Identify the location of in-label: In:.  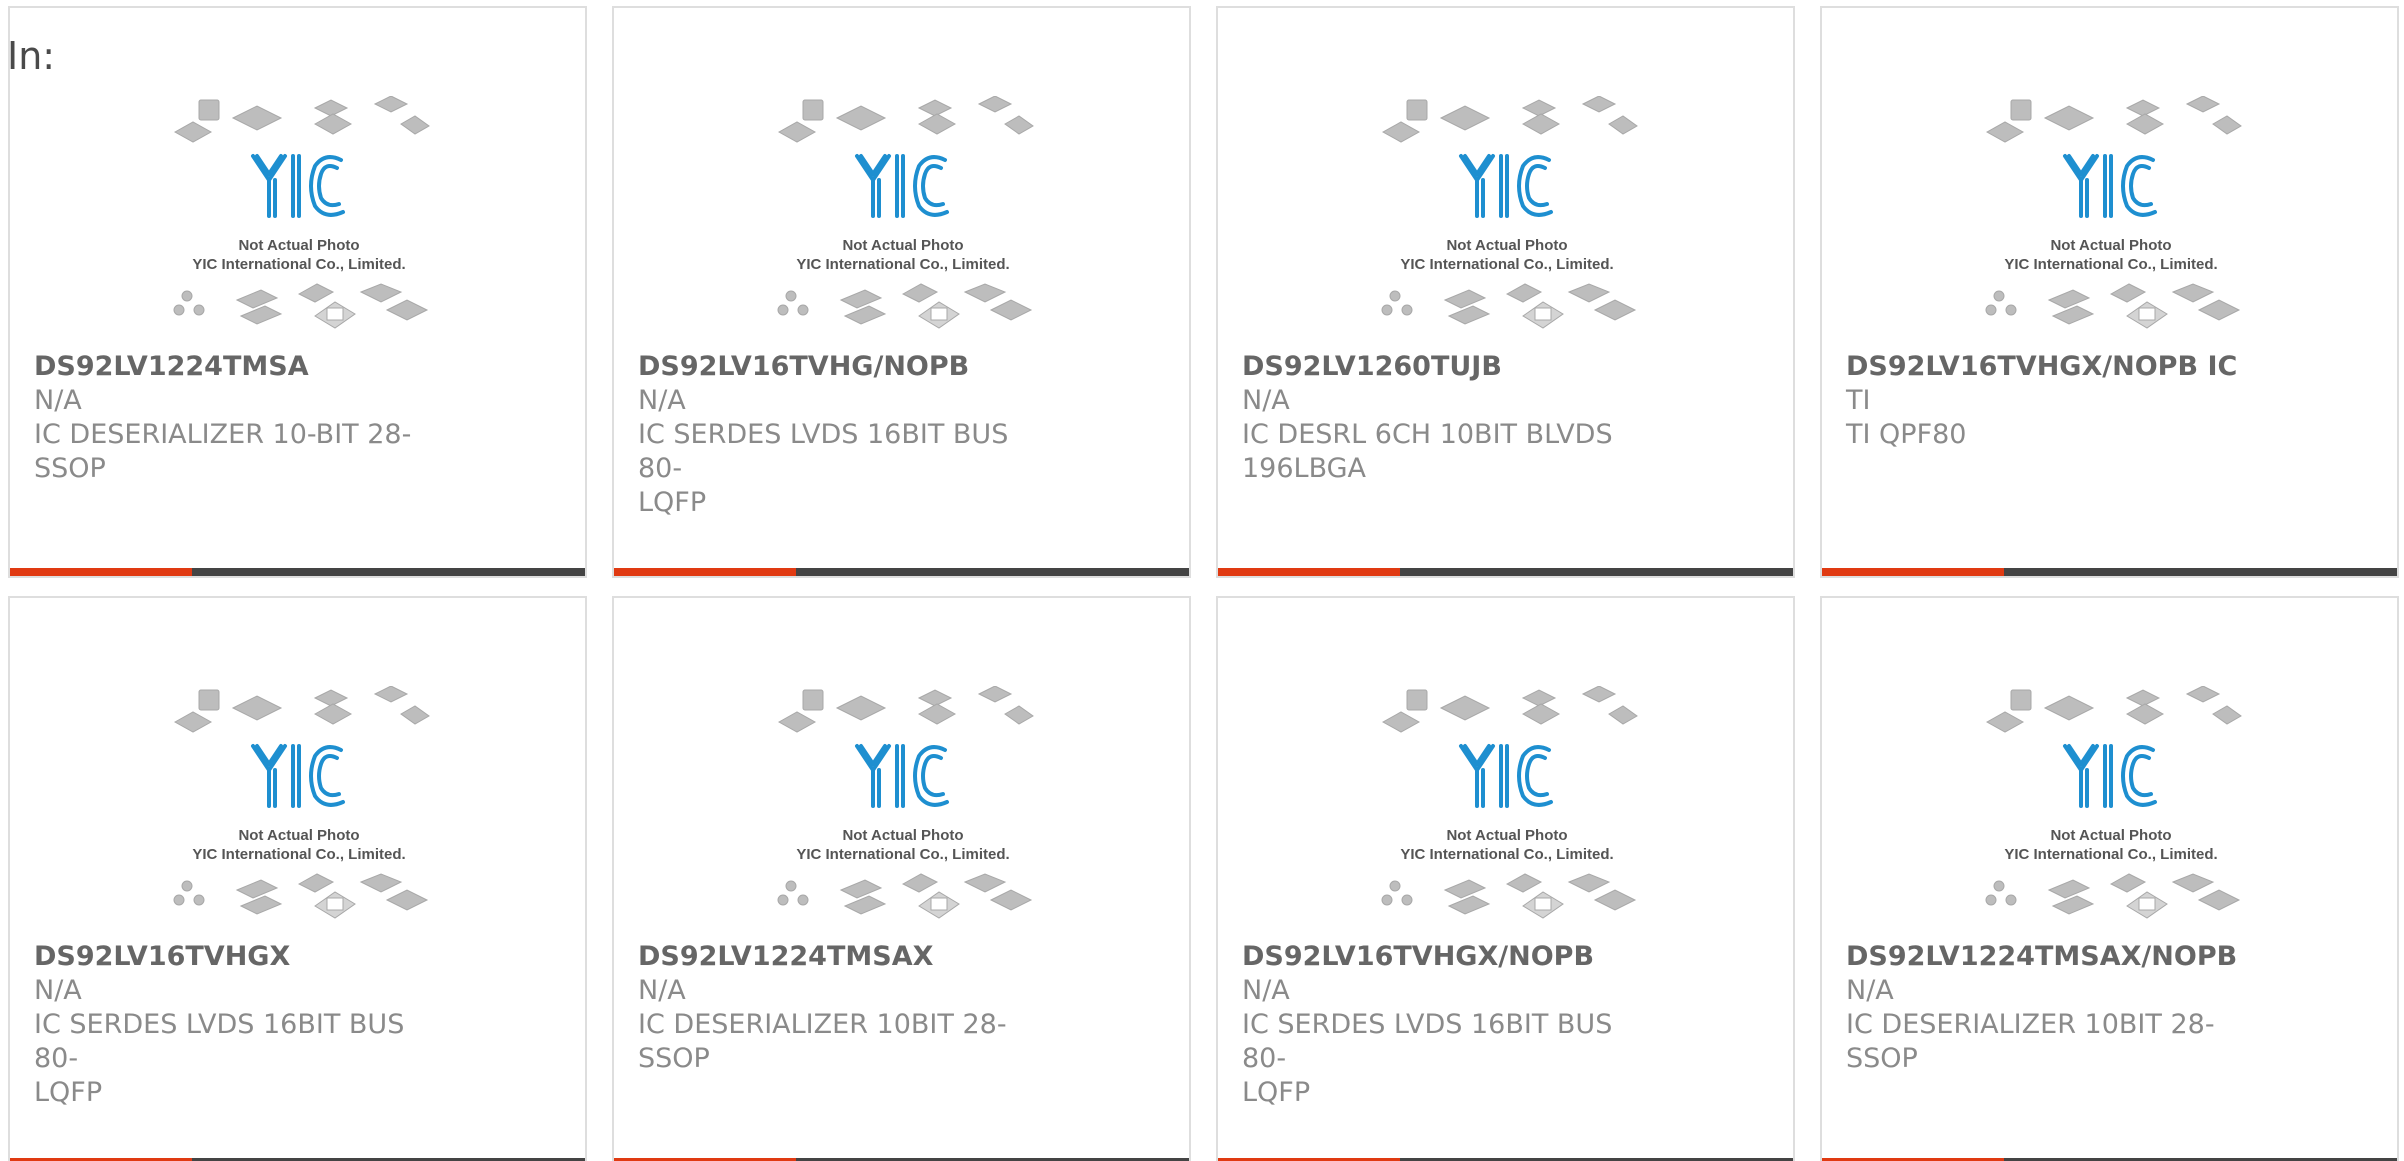
(31, 56).